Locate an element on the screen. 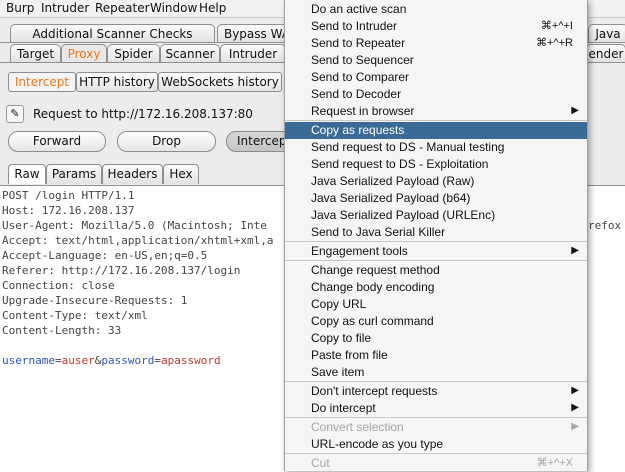 The height and width of the screenshot is (472, 625). header-accept-language: Accept-Language: en-US,en;q=0.5 is located at coordinates (105, 255).